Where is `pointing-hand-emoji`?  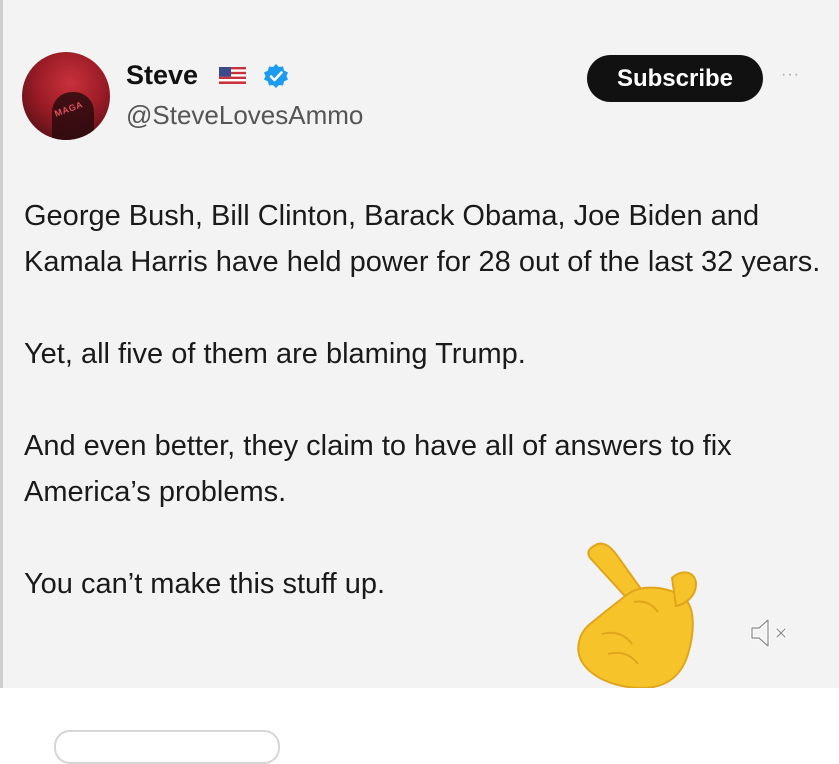 pointing-hand-emoji is located at coordinates (637, 615).